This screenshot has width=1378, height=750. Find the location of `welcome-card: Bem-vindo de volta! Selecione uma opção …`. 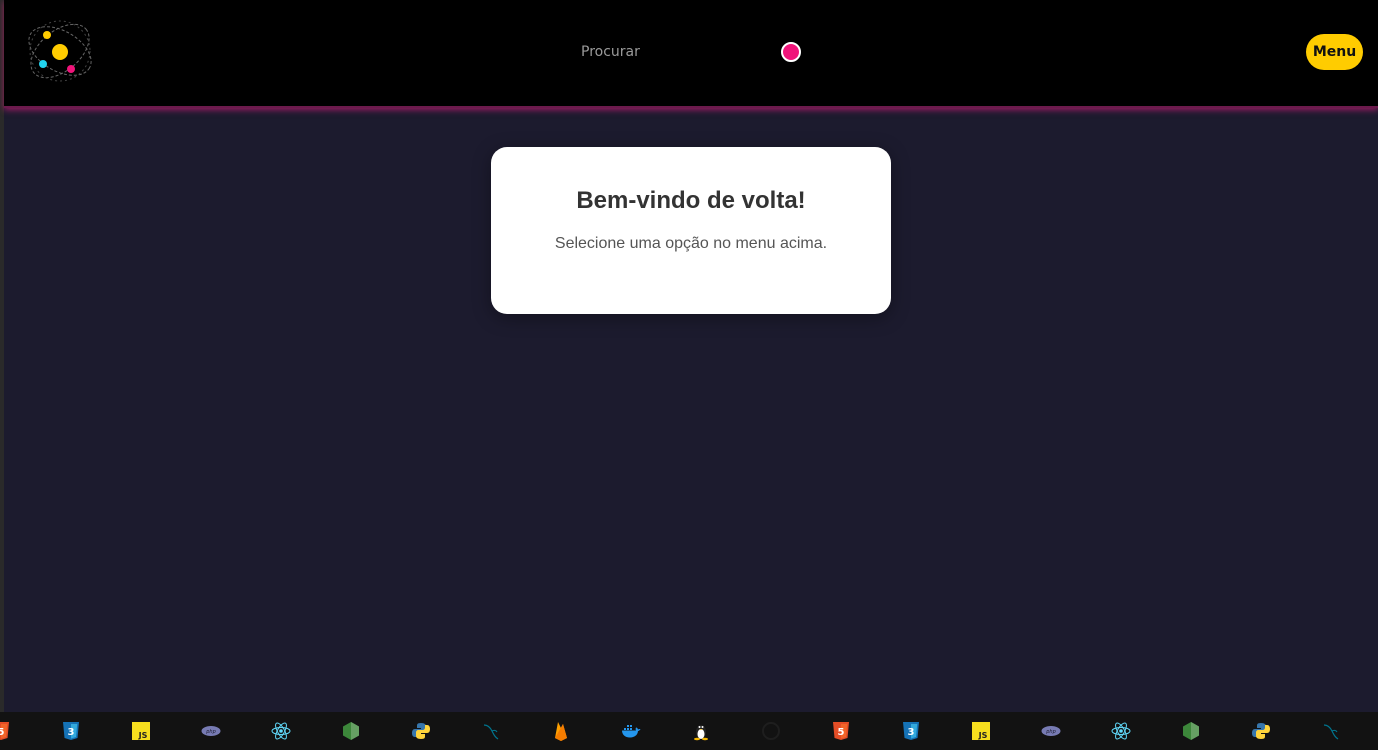

welcome-card: Bem-vindo de volta! Selecione uma opção … is located at coordinates (691, 230).